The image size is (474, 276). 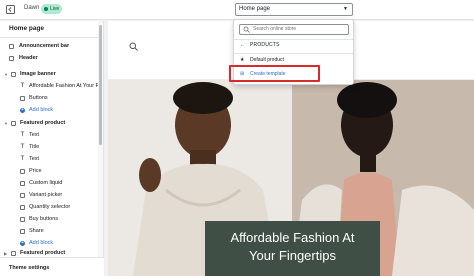 What do you see at coordinates (22, 183) in the screenshot?
I see `liquid-icon` at bounding box center [22, 183].